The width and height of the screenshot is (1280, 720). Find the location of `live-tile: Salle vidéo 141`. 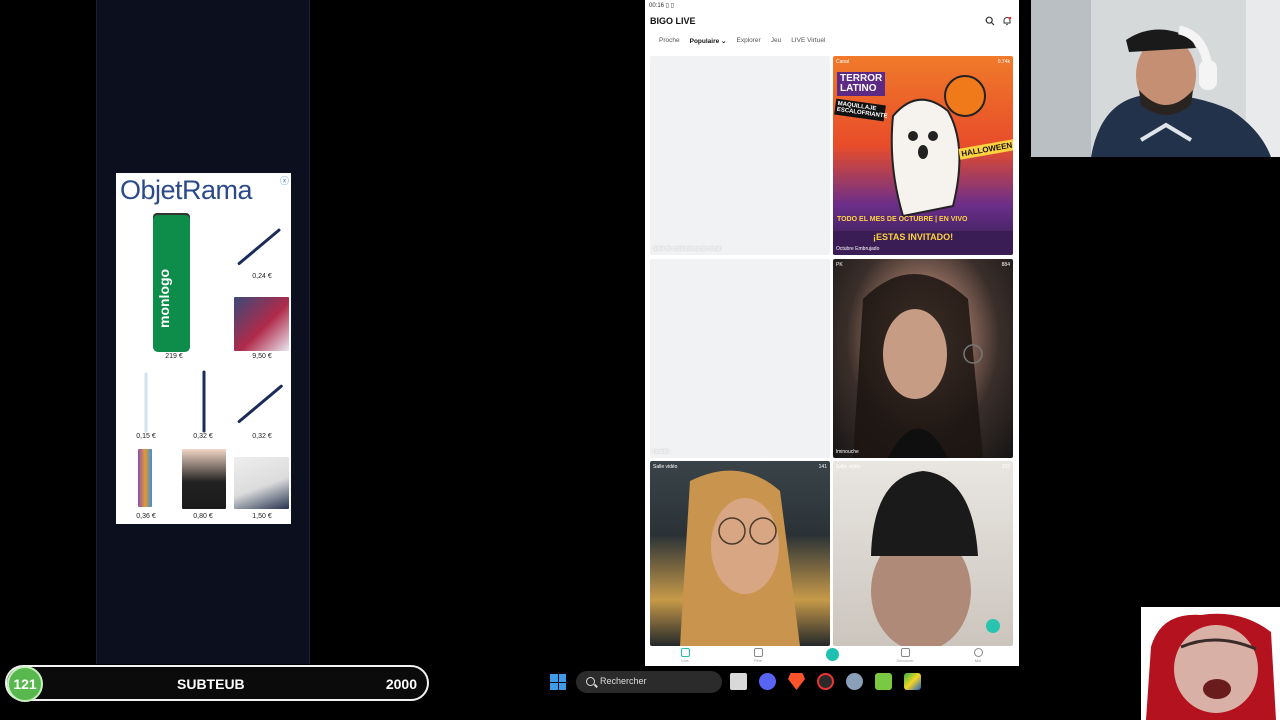

live-tile: Salle vidéo 141 is located at coordinates (740, 553).